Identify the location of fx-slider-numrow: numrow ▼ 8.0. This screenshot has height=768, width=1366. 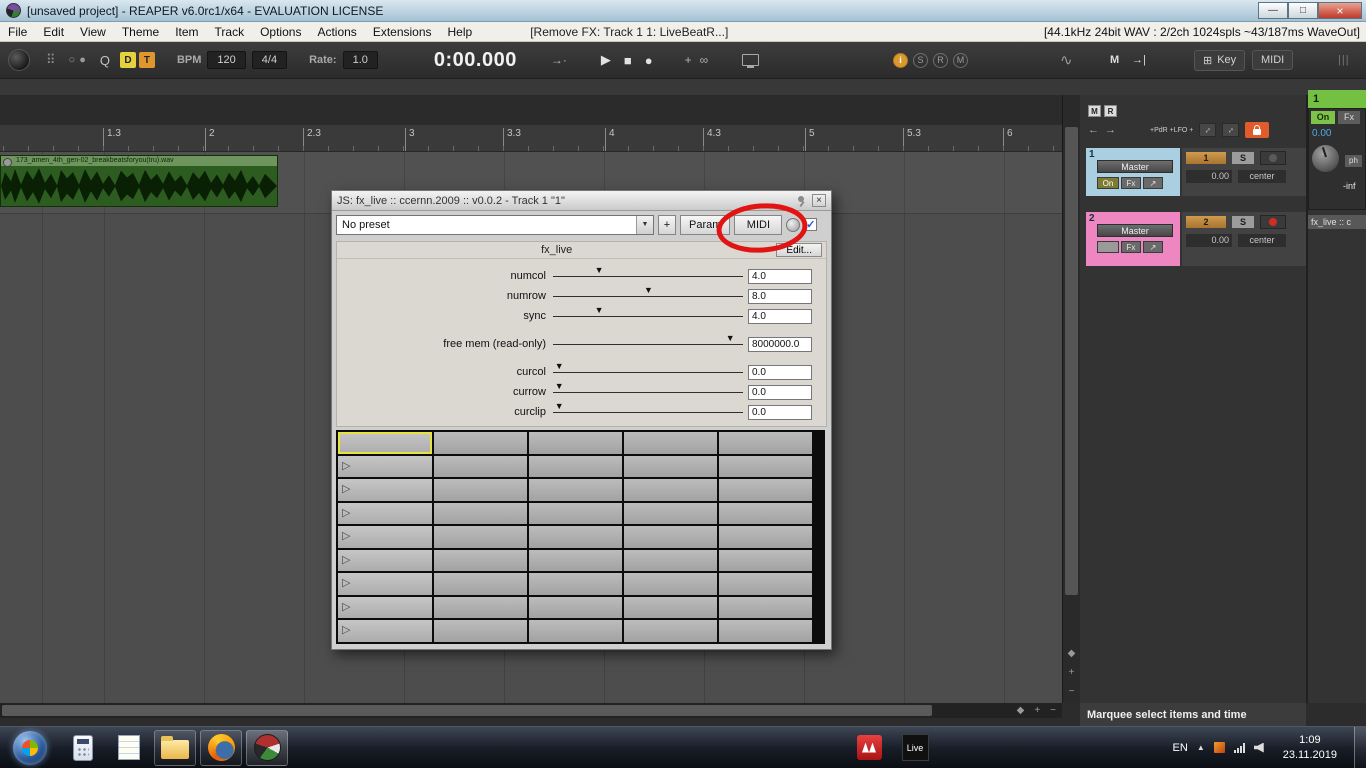
(581, 295).